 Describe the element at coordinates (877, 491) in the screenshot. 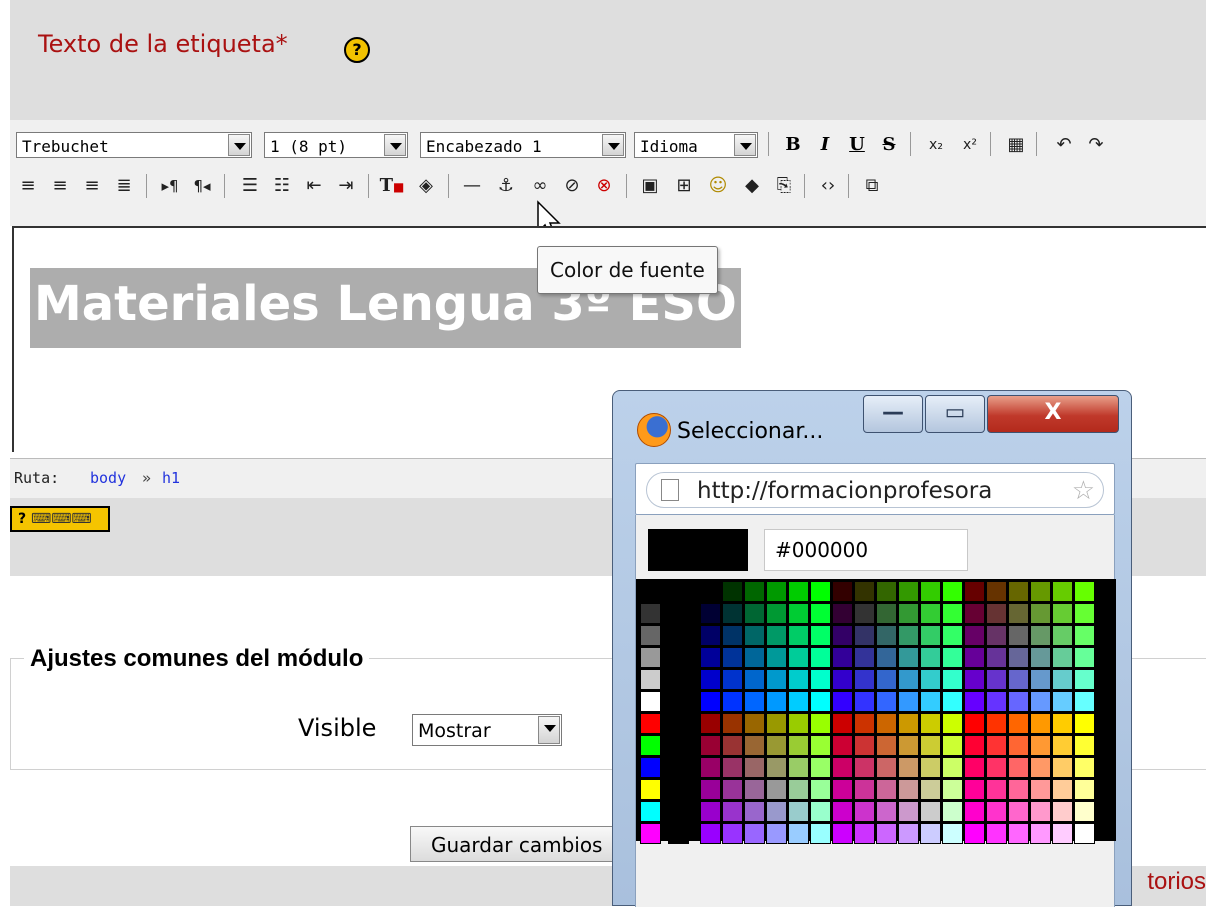

I see `url-text: http://formacionprofesora` at that location.